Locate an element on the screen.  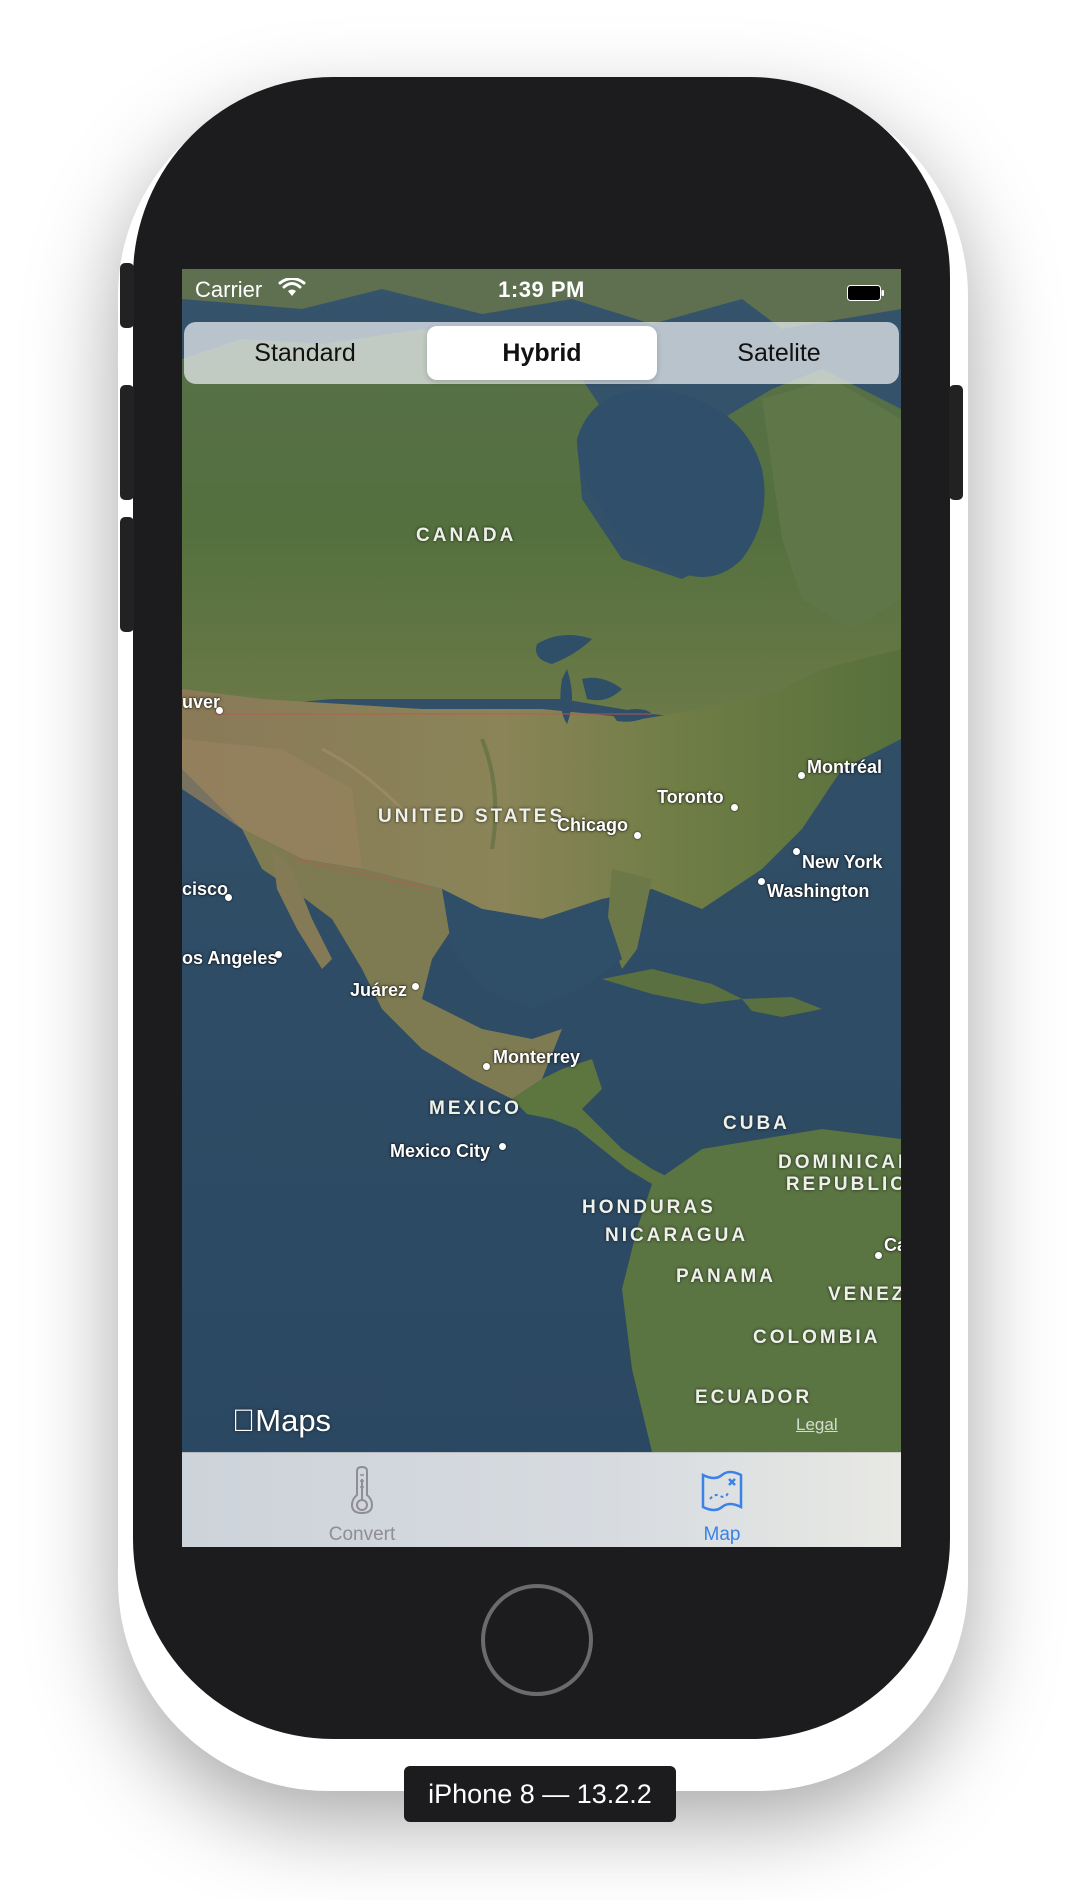
city-dot-mexico-city is located at coordinates (502, 1146).